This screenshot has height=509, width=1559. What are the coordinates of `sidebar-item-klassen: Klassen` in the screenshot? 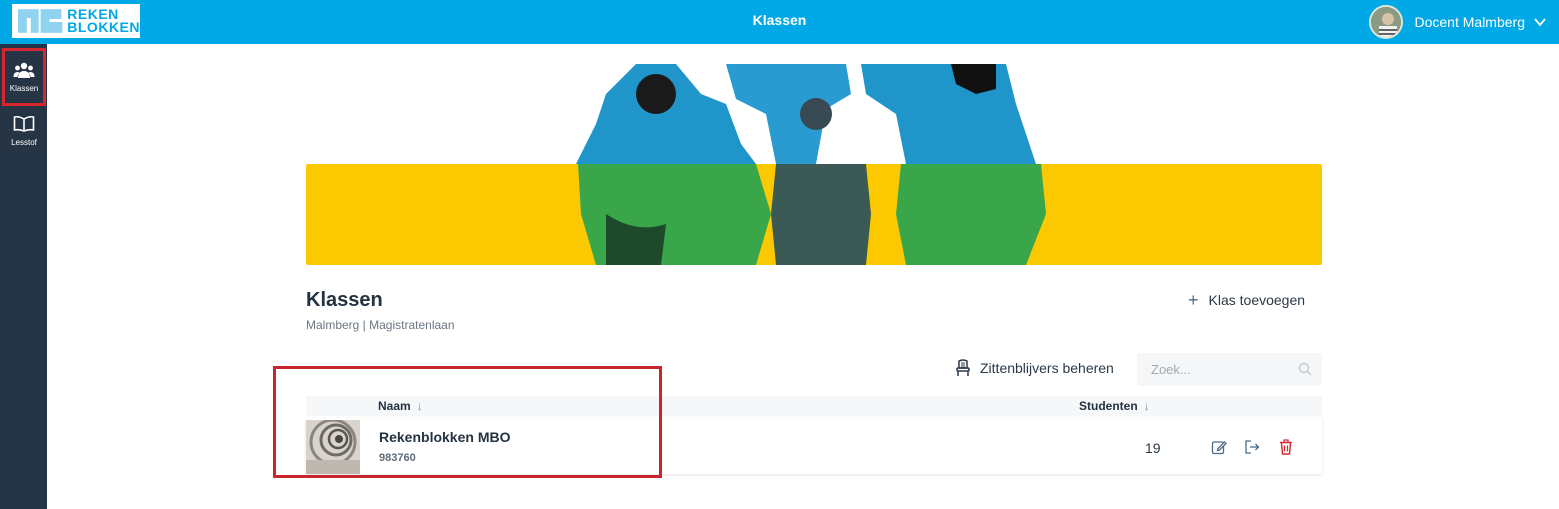 It's located at (24, 77).